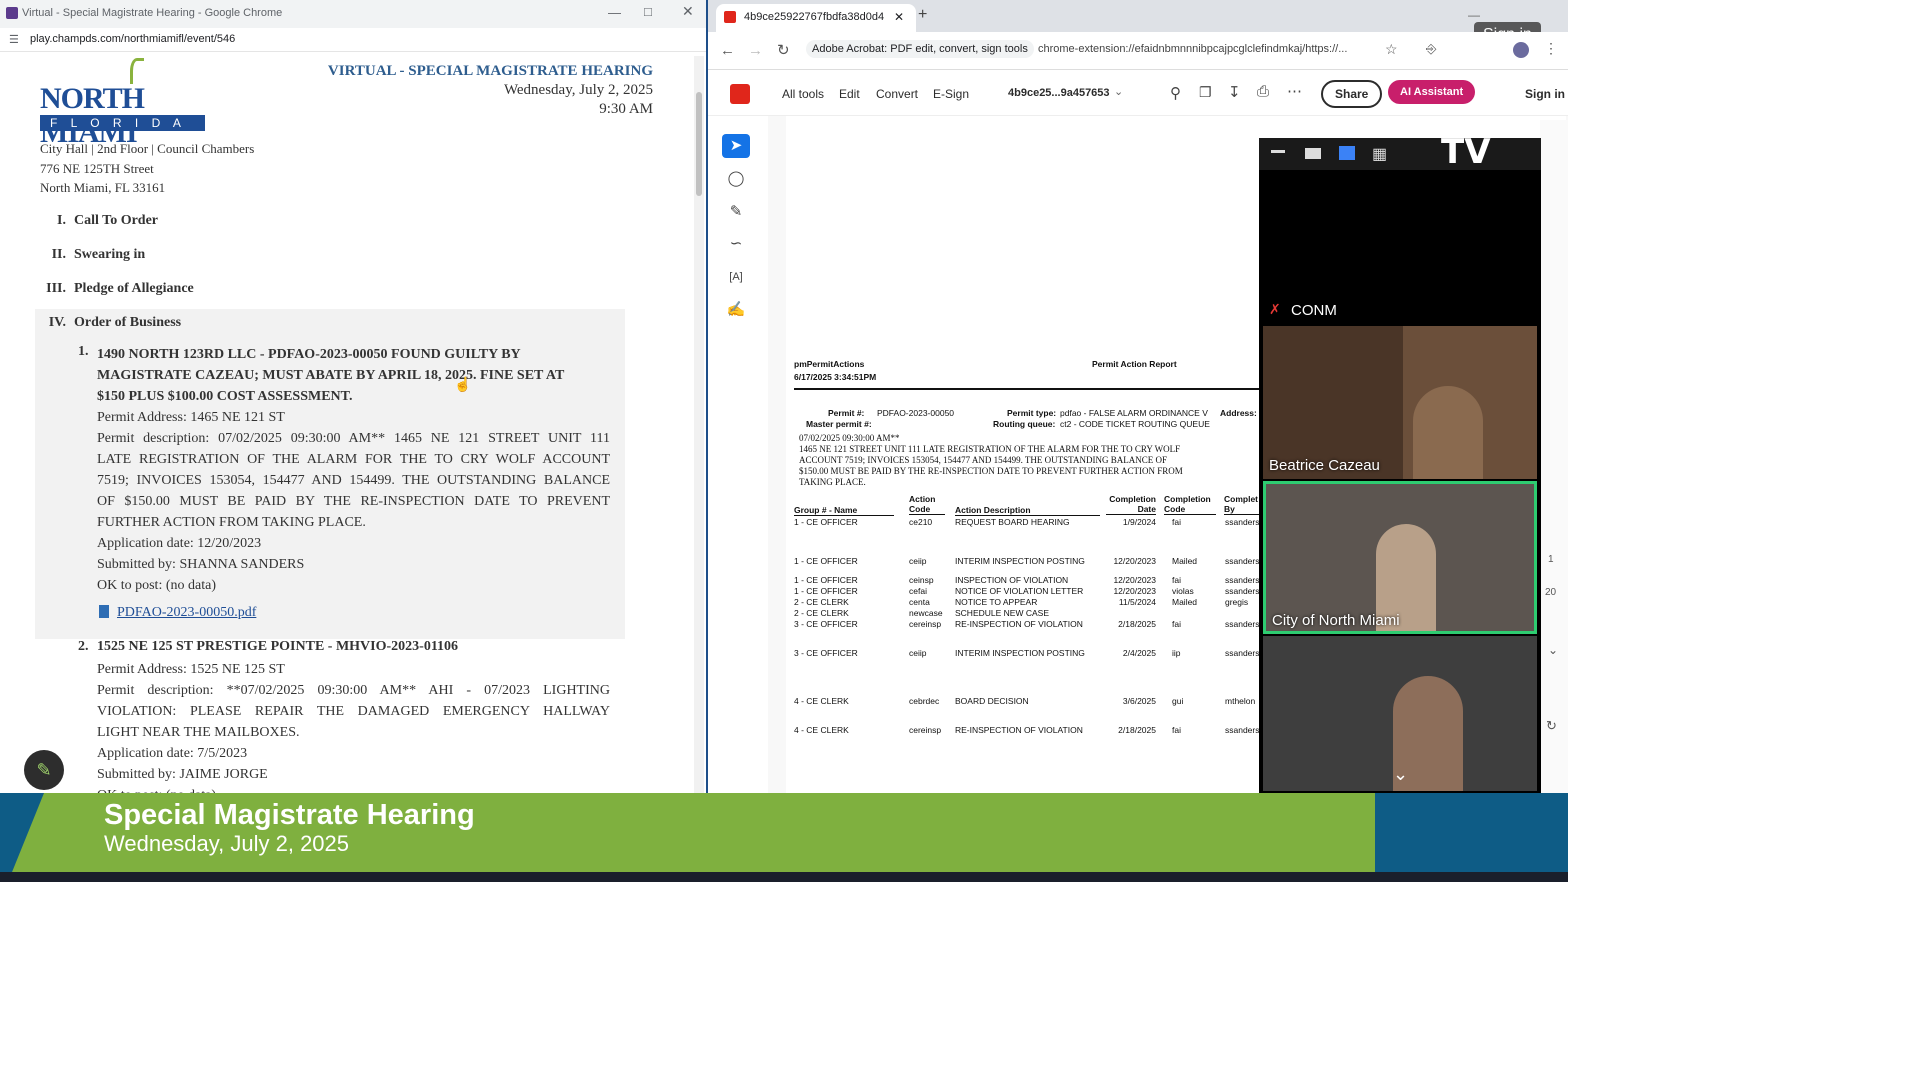 The image size is (1920, 1080). Describe the element at coordinates (289, 815) in the screenshot. I see `banner-title: Special Magistrate Hearing` at that location.